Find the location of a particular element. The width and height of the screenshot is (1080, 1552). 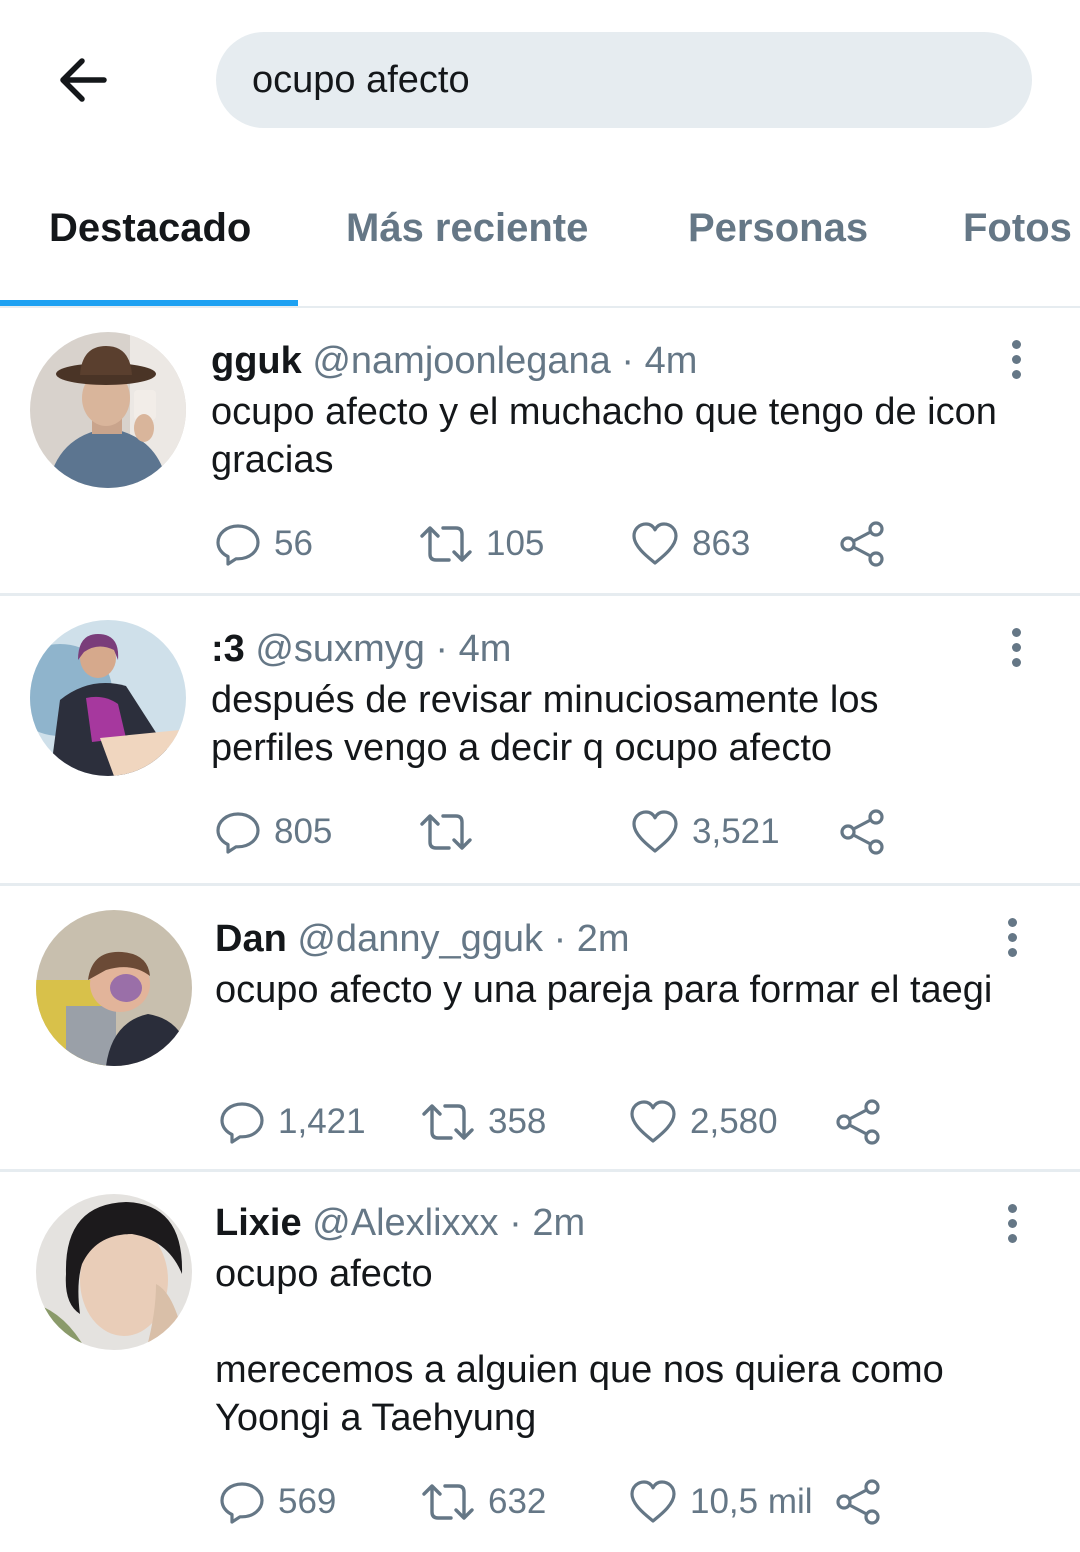

reply-button: 569 is located at coordinates (277, 1502).